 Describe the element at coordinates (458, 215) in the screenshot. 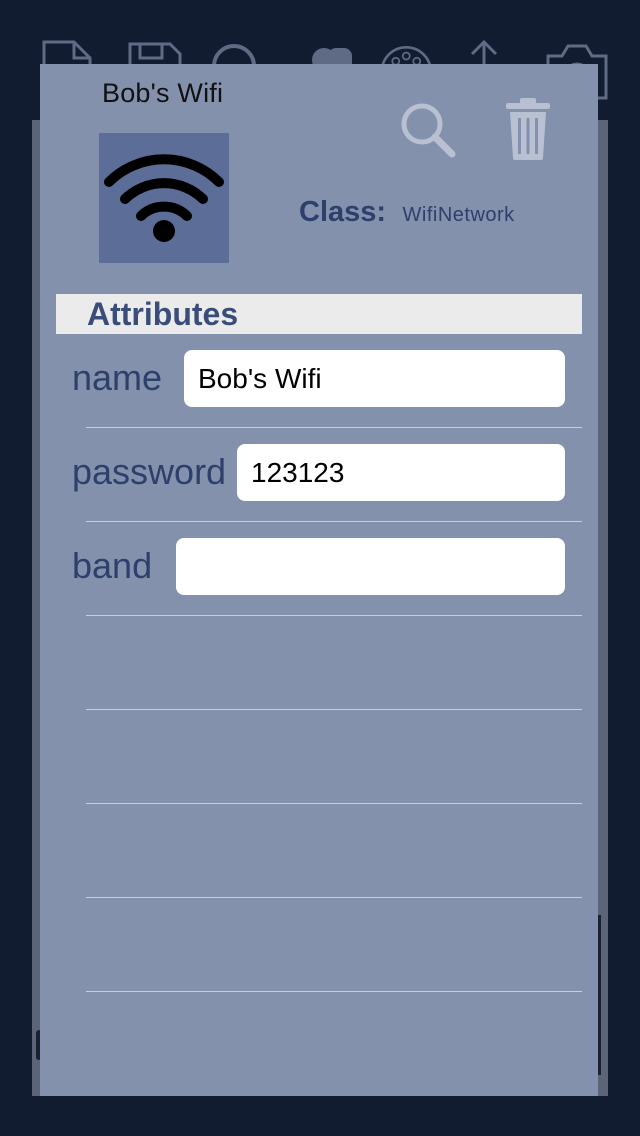

I see `class-value: WifiNetwork` at that location.